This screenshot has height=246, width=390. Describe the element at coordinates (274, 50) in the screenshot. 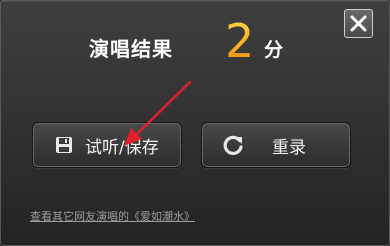

I see `score-unit: 分` at that location.